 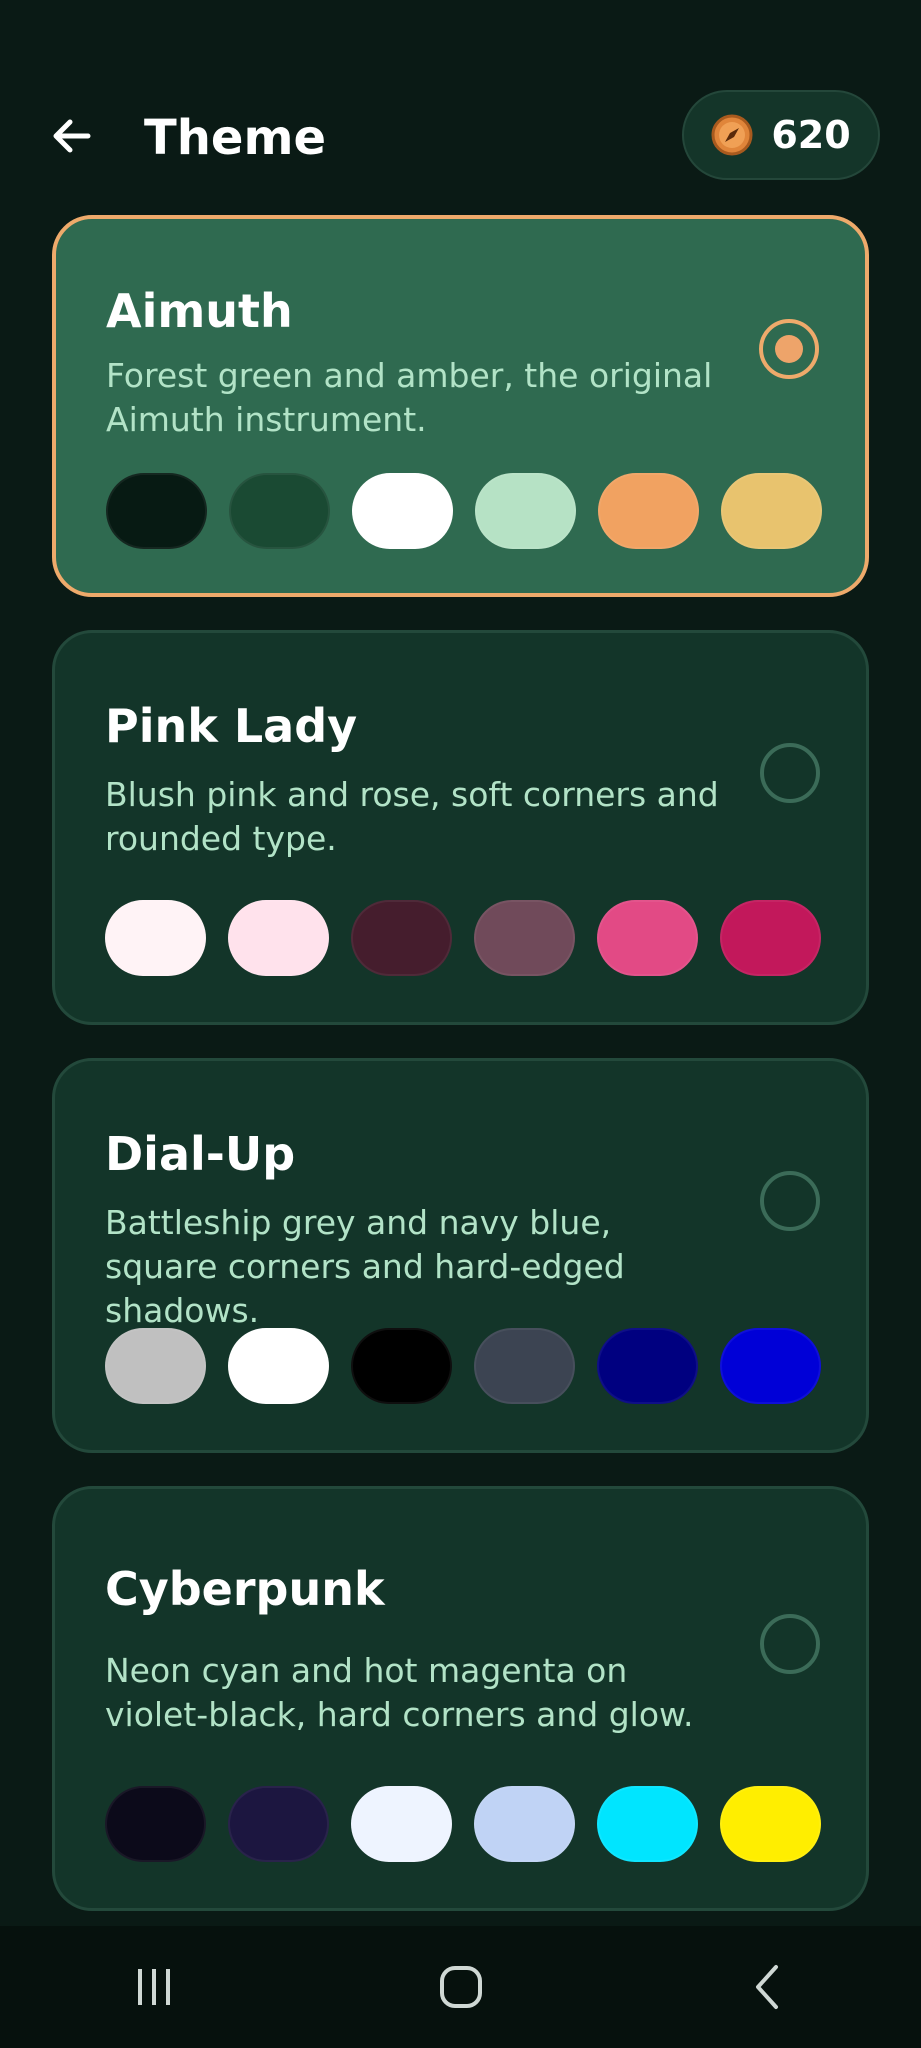 What do you see at coordinates (732, 135) in the screenshot?
I see `compass-coin-icon` at bounding box center [732, 135].